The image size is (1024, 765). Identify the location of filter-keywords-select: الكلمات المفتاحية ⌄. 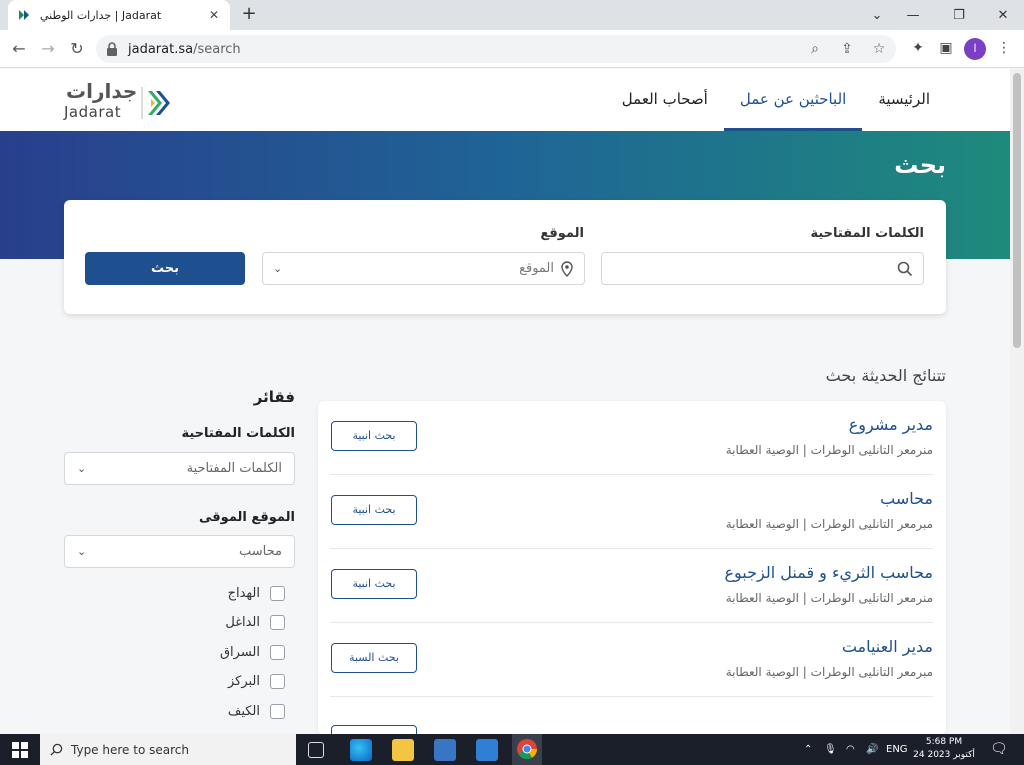
(179, 468).